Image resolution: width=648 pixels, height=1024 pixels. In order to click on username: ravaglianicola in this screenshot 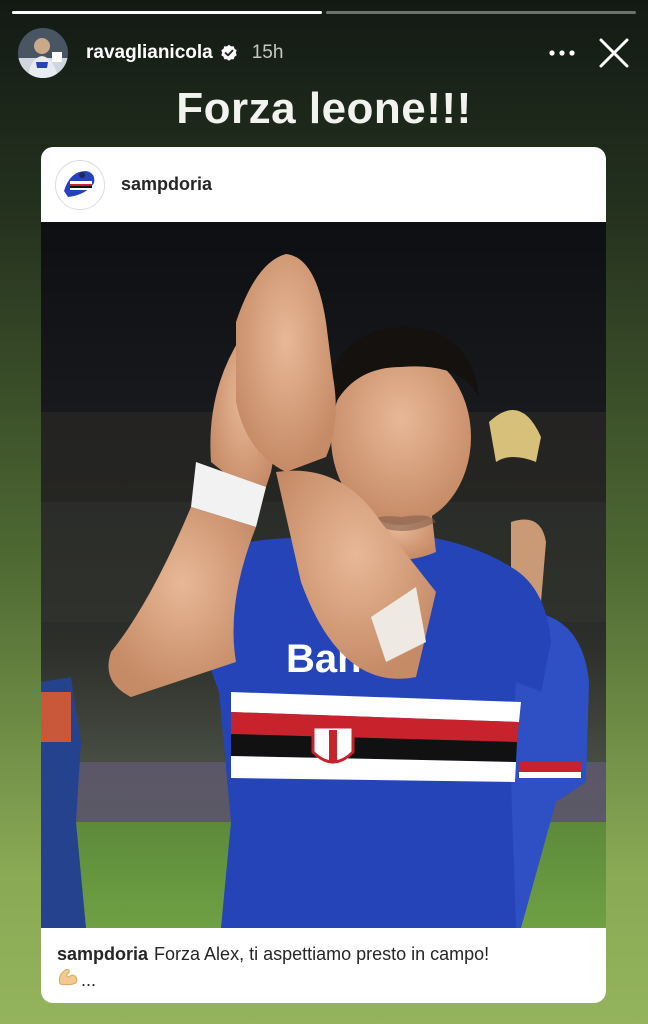, I will do `click(149, 53)`.